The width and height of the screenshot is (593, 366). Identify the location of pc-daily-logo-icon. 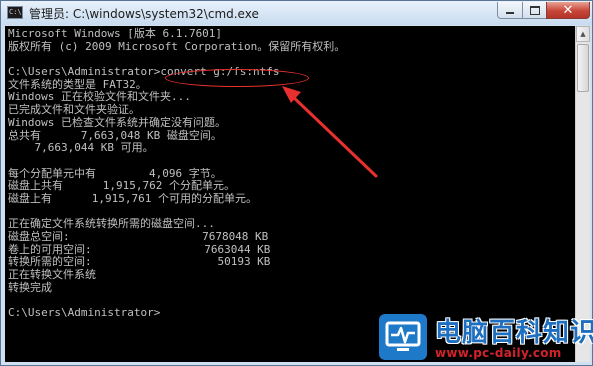
(403, 337).